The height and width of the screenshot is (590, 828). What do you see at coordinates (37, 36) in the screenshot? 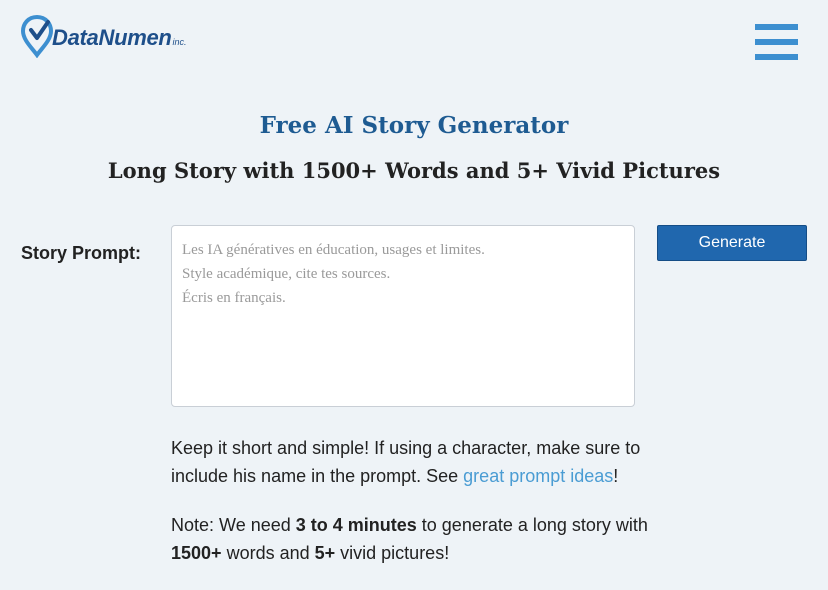
I see `datanumen-logo-mark-icon` at bounding box center [37, 36].